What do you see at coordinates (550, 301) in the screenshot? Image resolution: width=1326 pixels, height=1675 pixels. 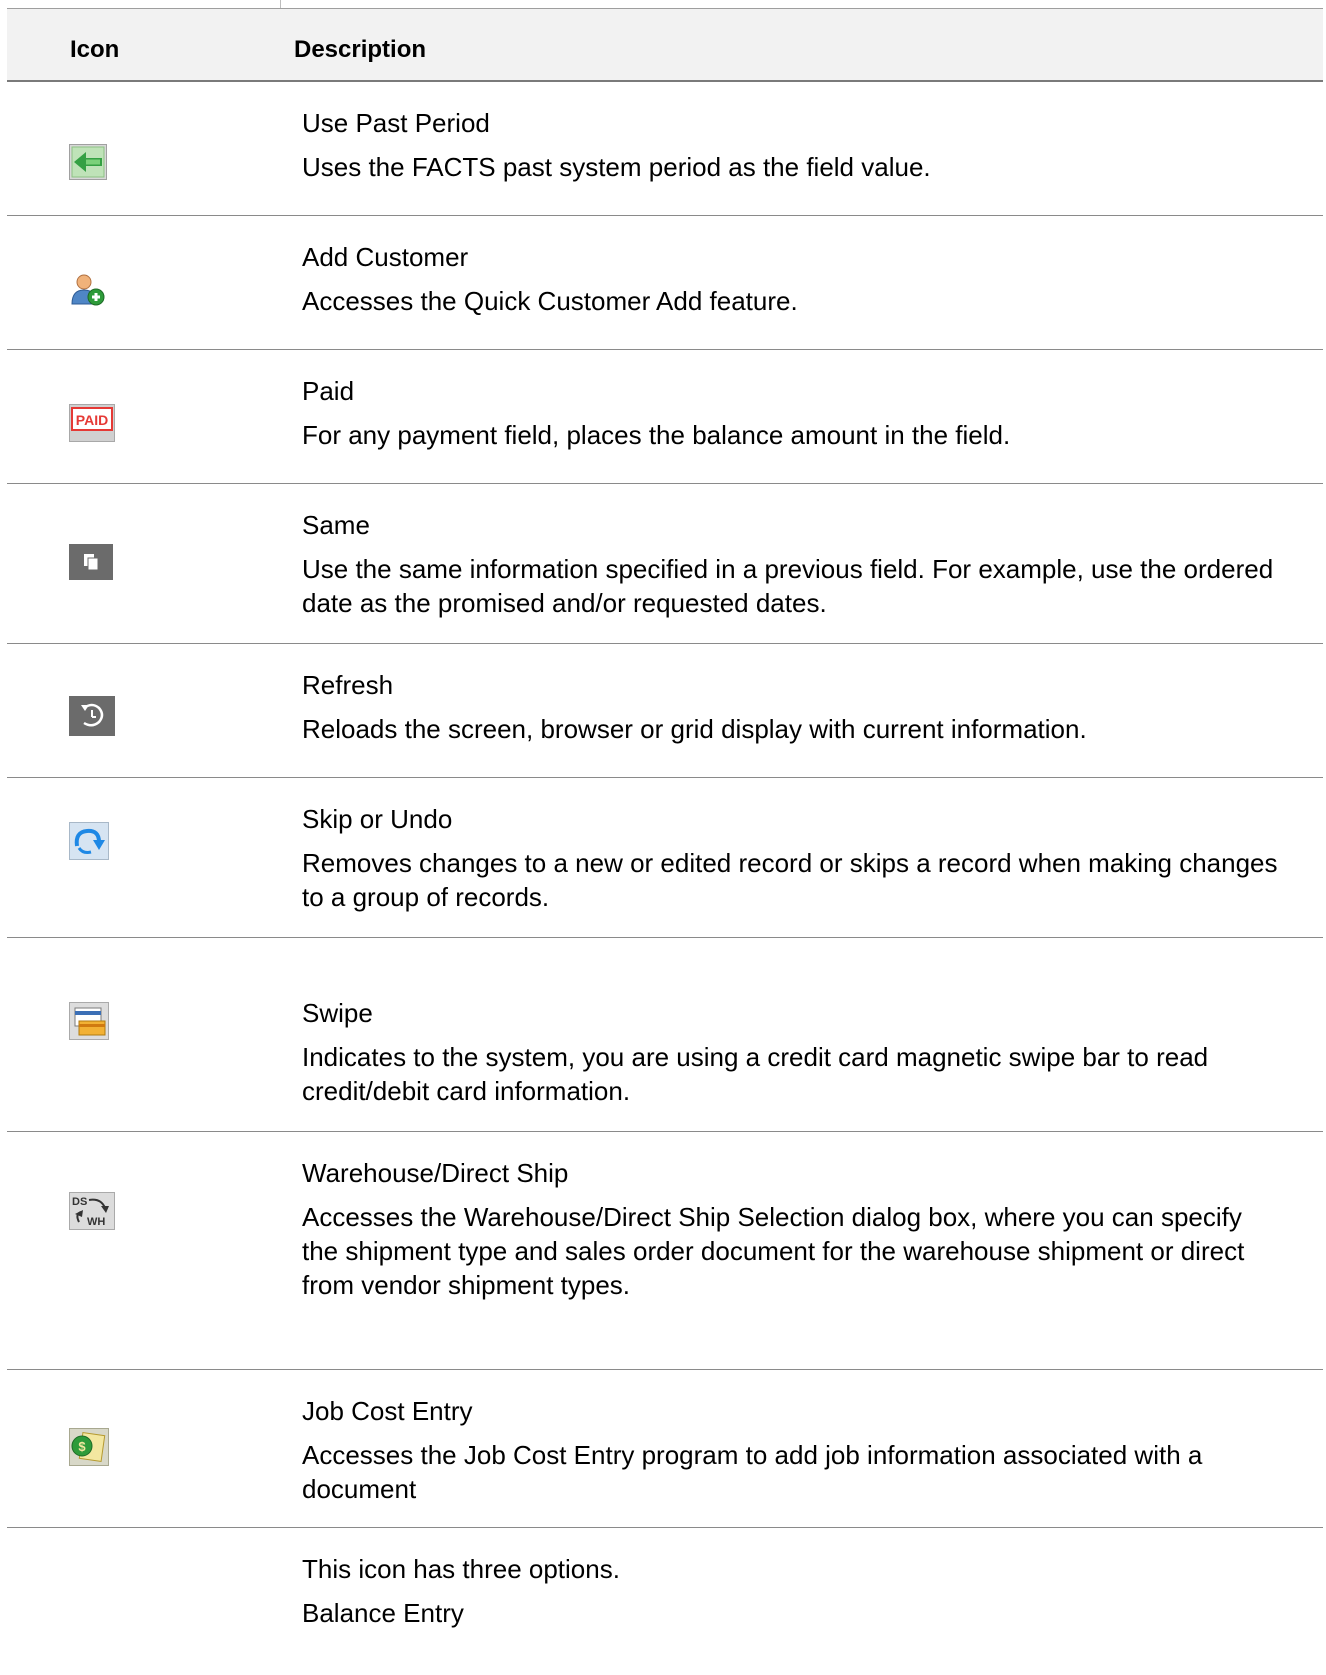 I see `row-description: Accesses the Quick Customer Add feature.` at bounding box center [550, 301].